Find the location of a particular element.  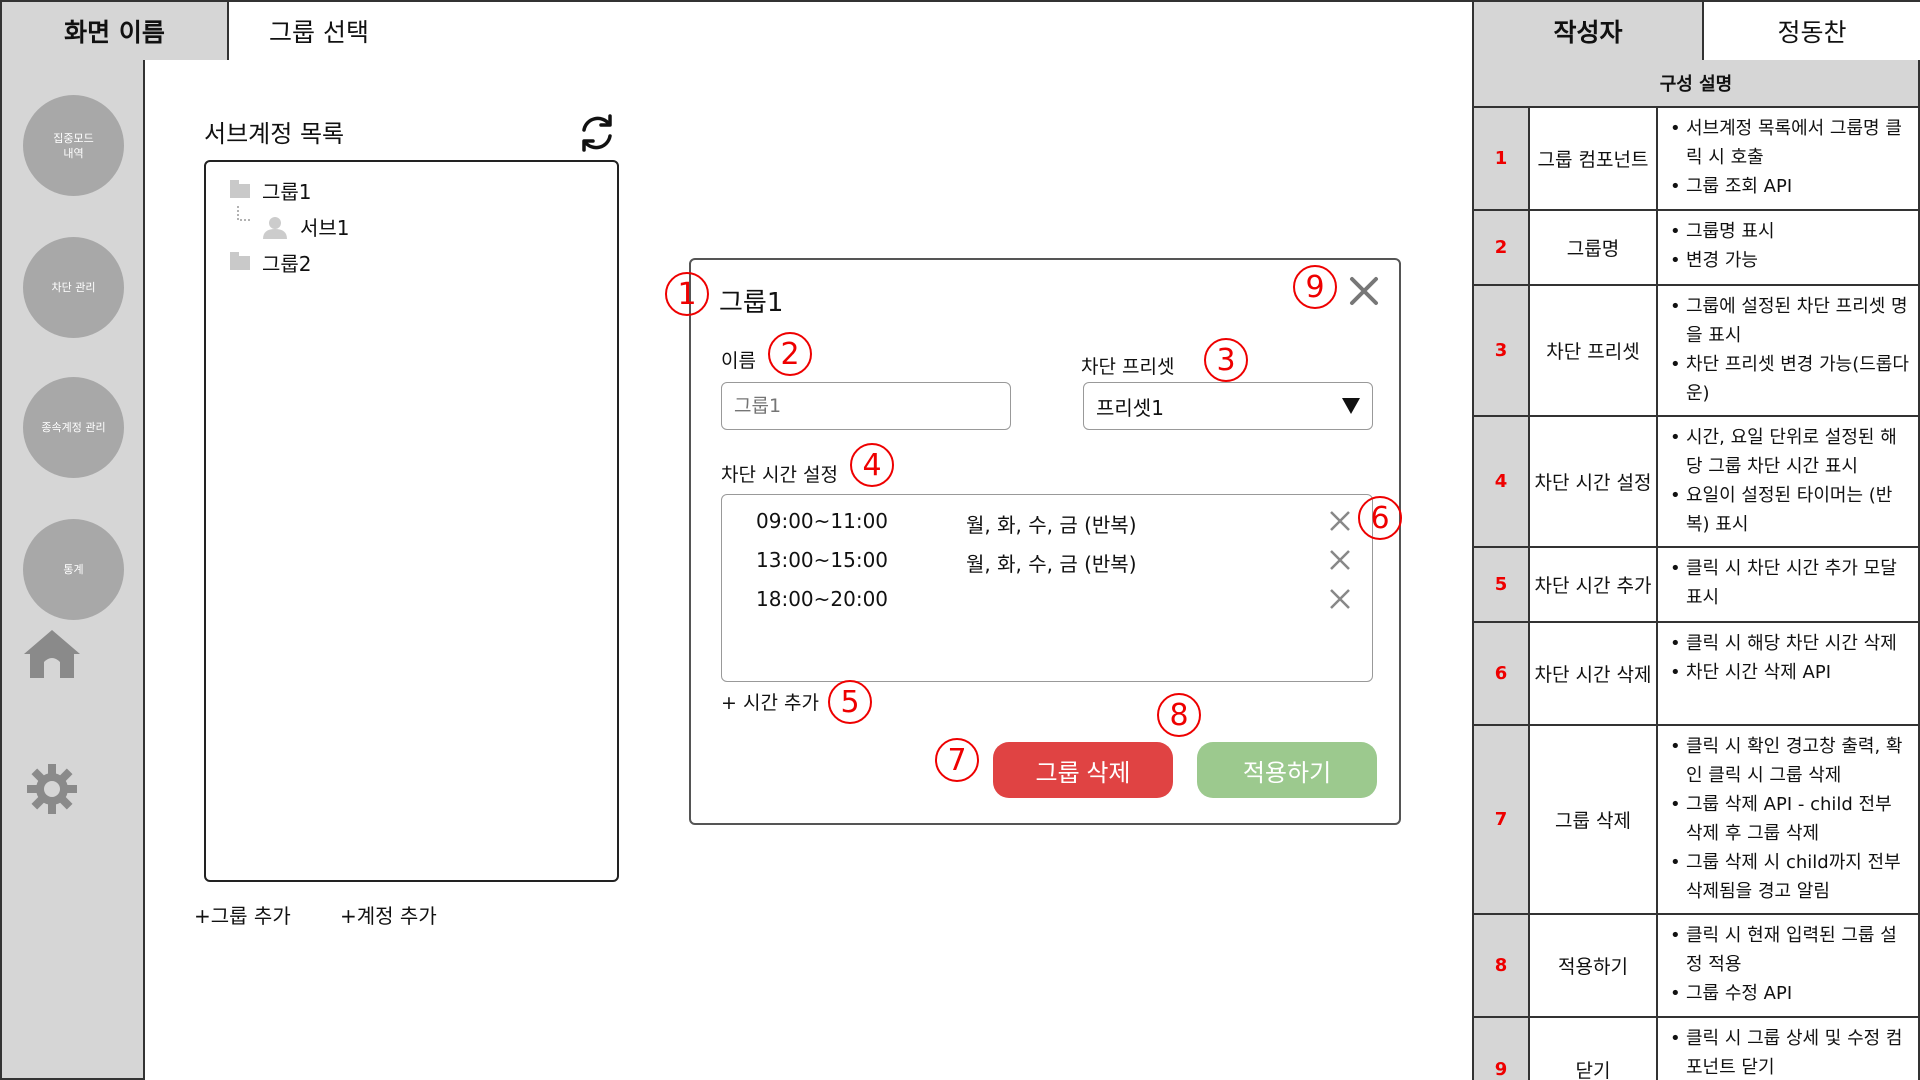

row-details: 그룹에 설정된 차단 프리셋 명을 표시 차단 프리셋 변경 가능(드롭다운) is located at coordinates (1788, 350).